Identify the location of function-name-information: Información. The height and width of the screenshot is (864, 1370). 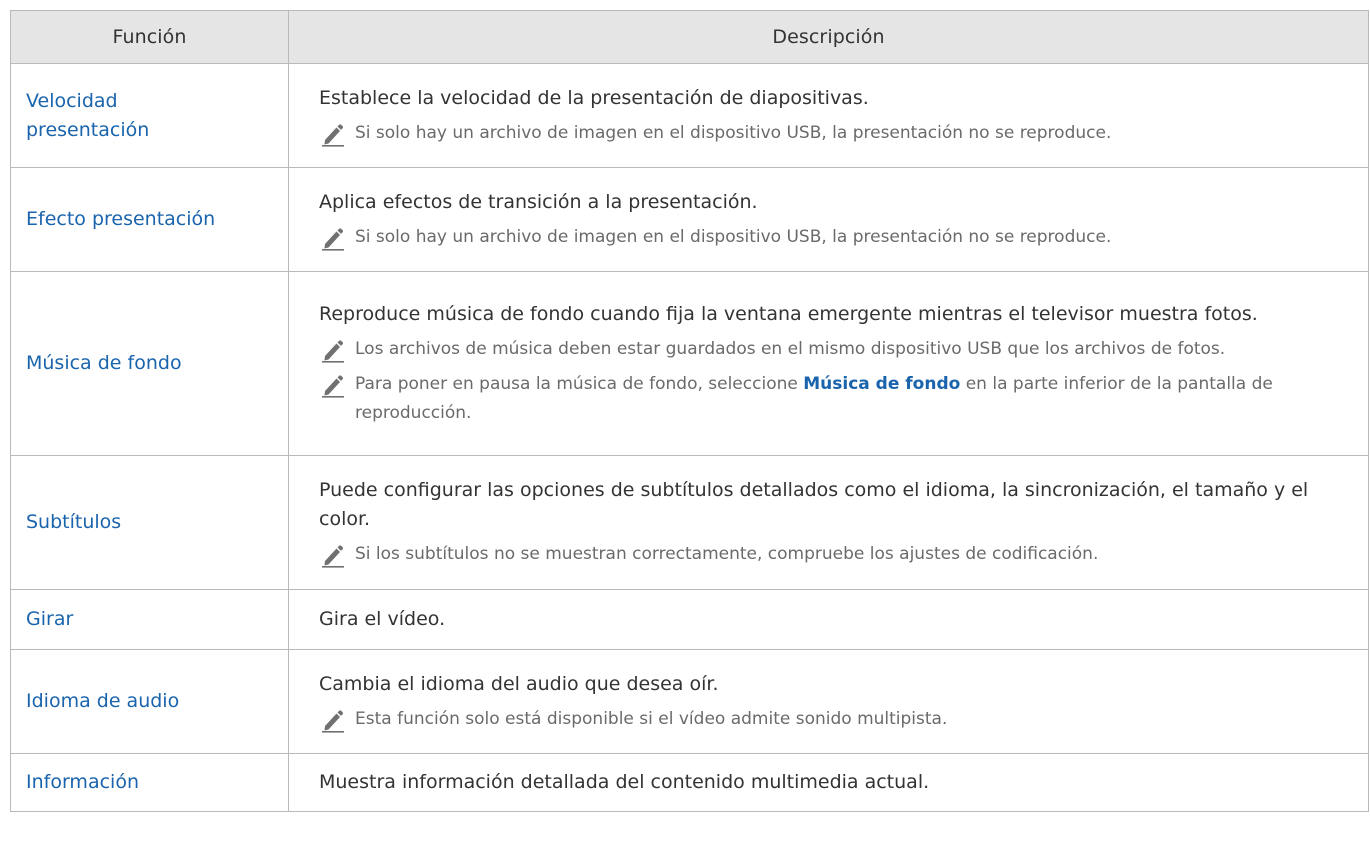
(149, 782).